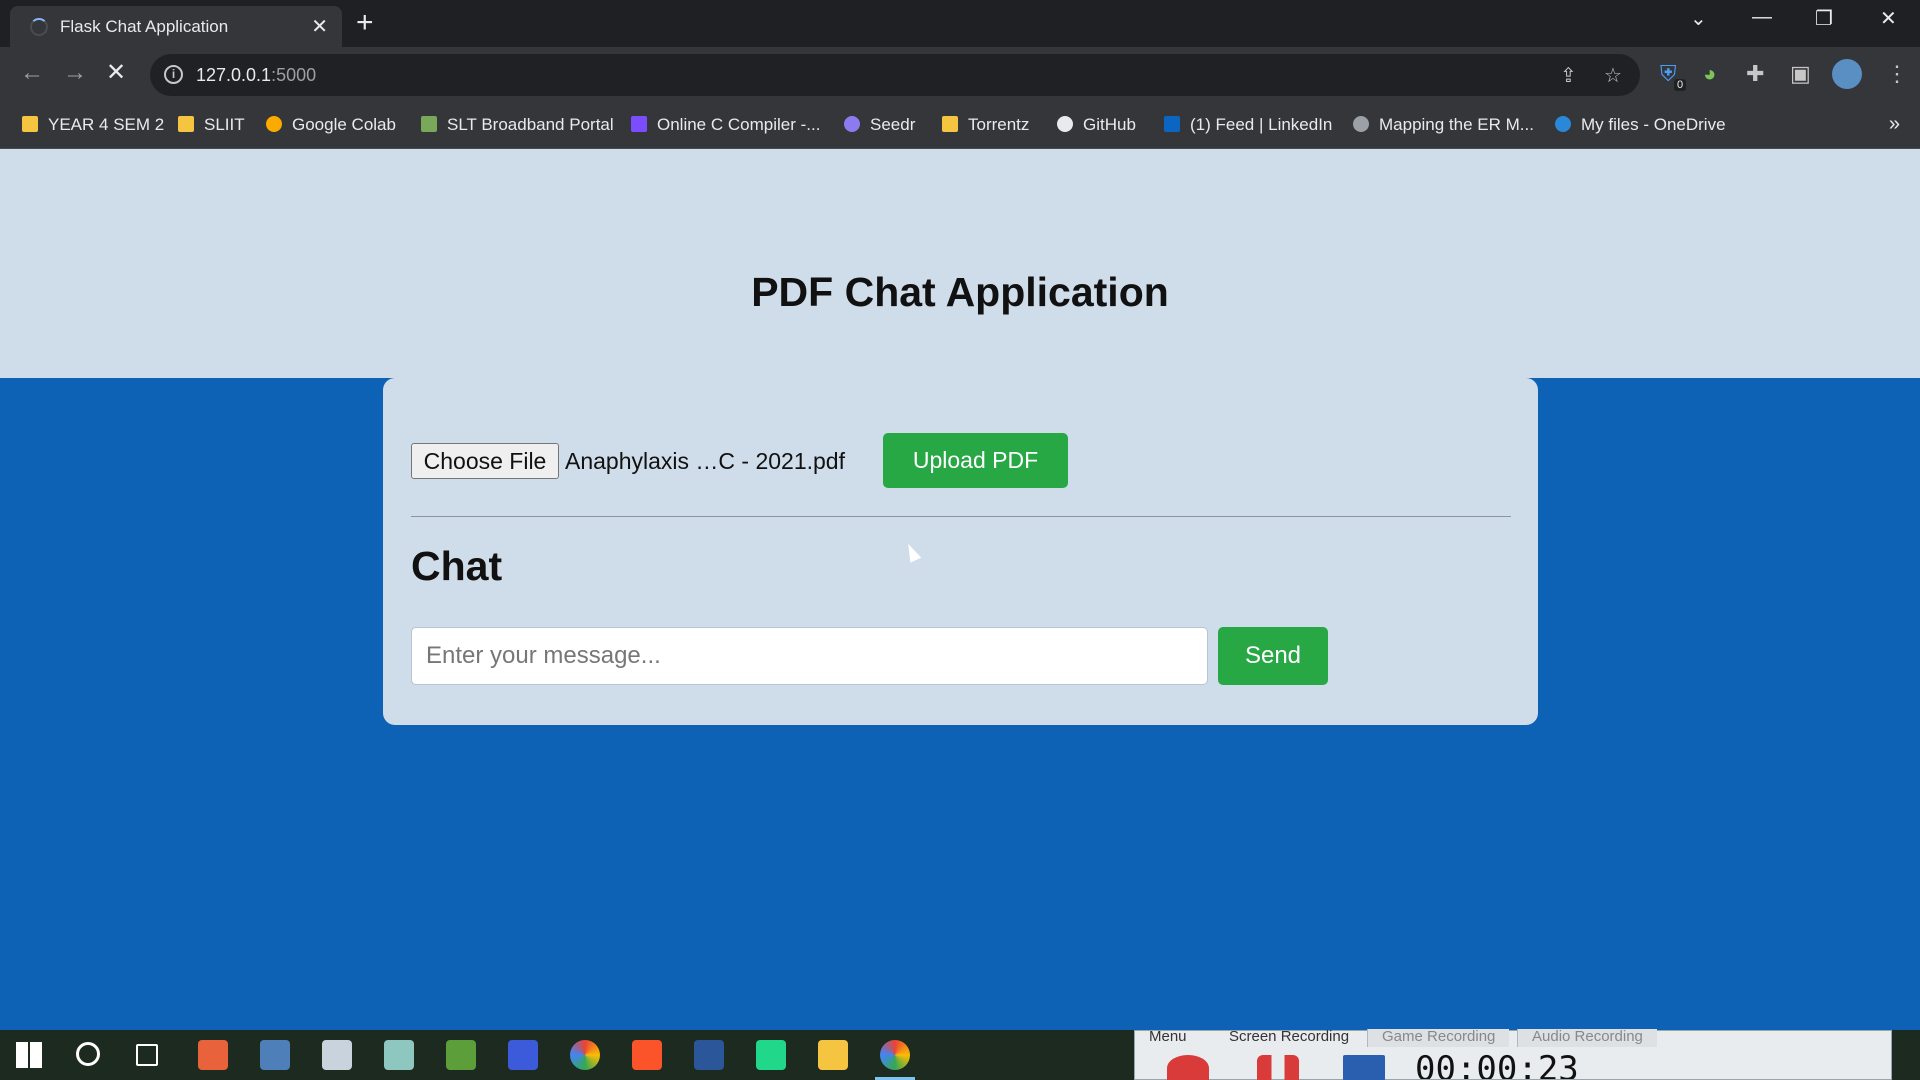  What do you see at coordinates (809, 656) in the screenshot?
I see `message-input` at bounding box center [809, 656].